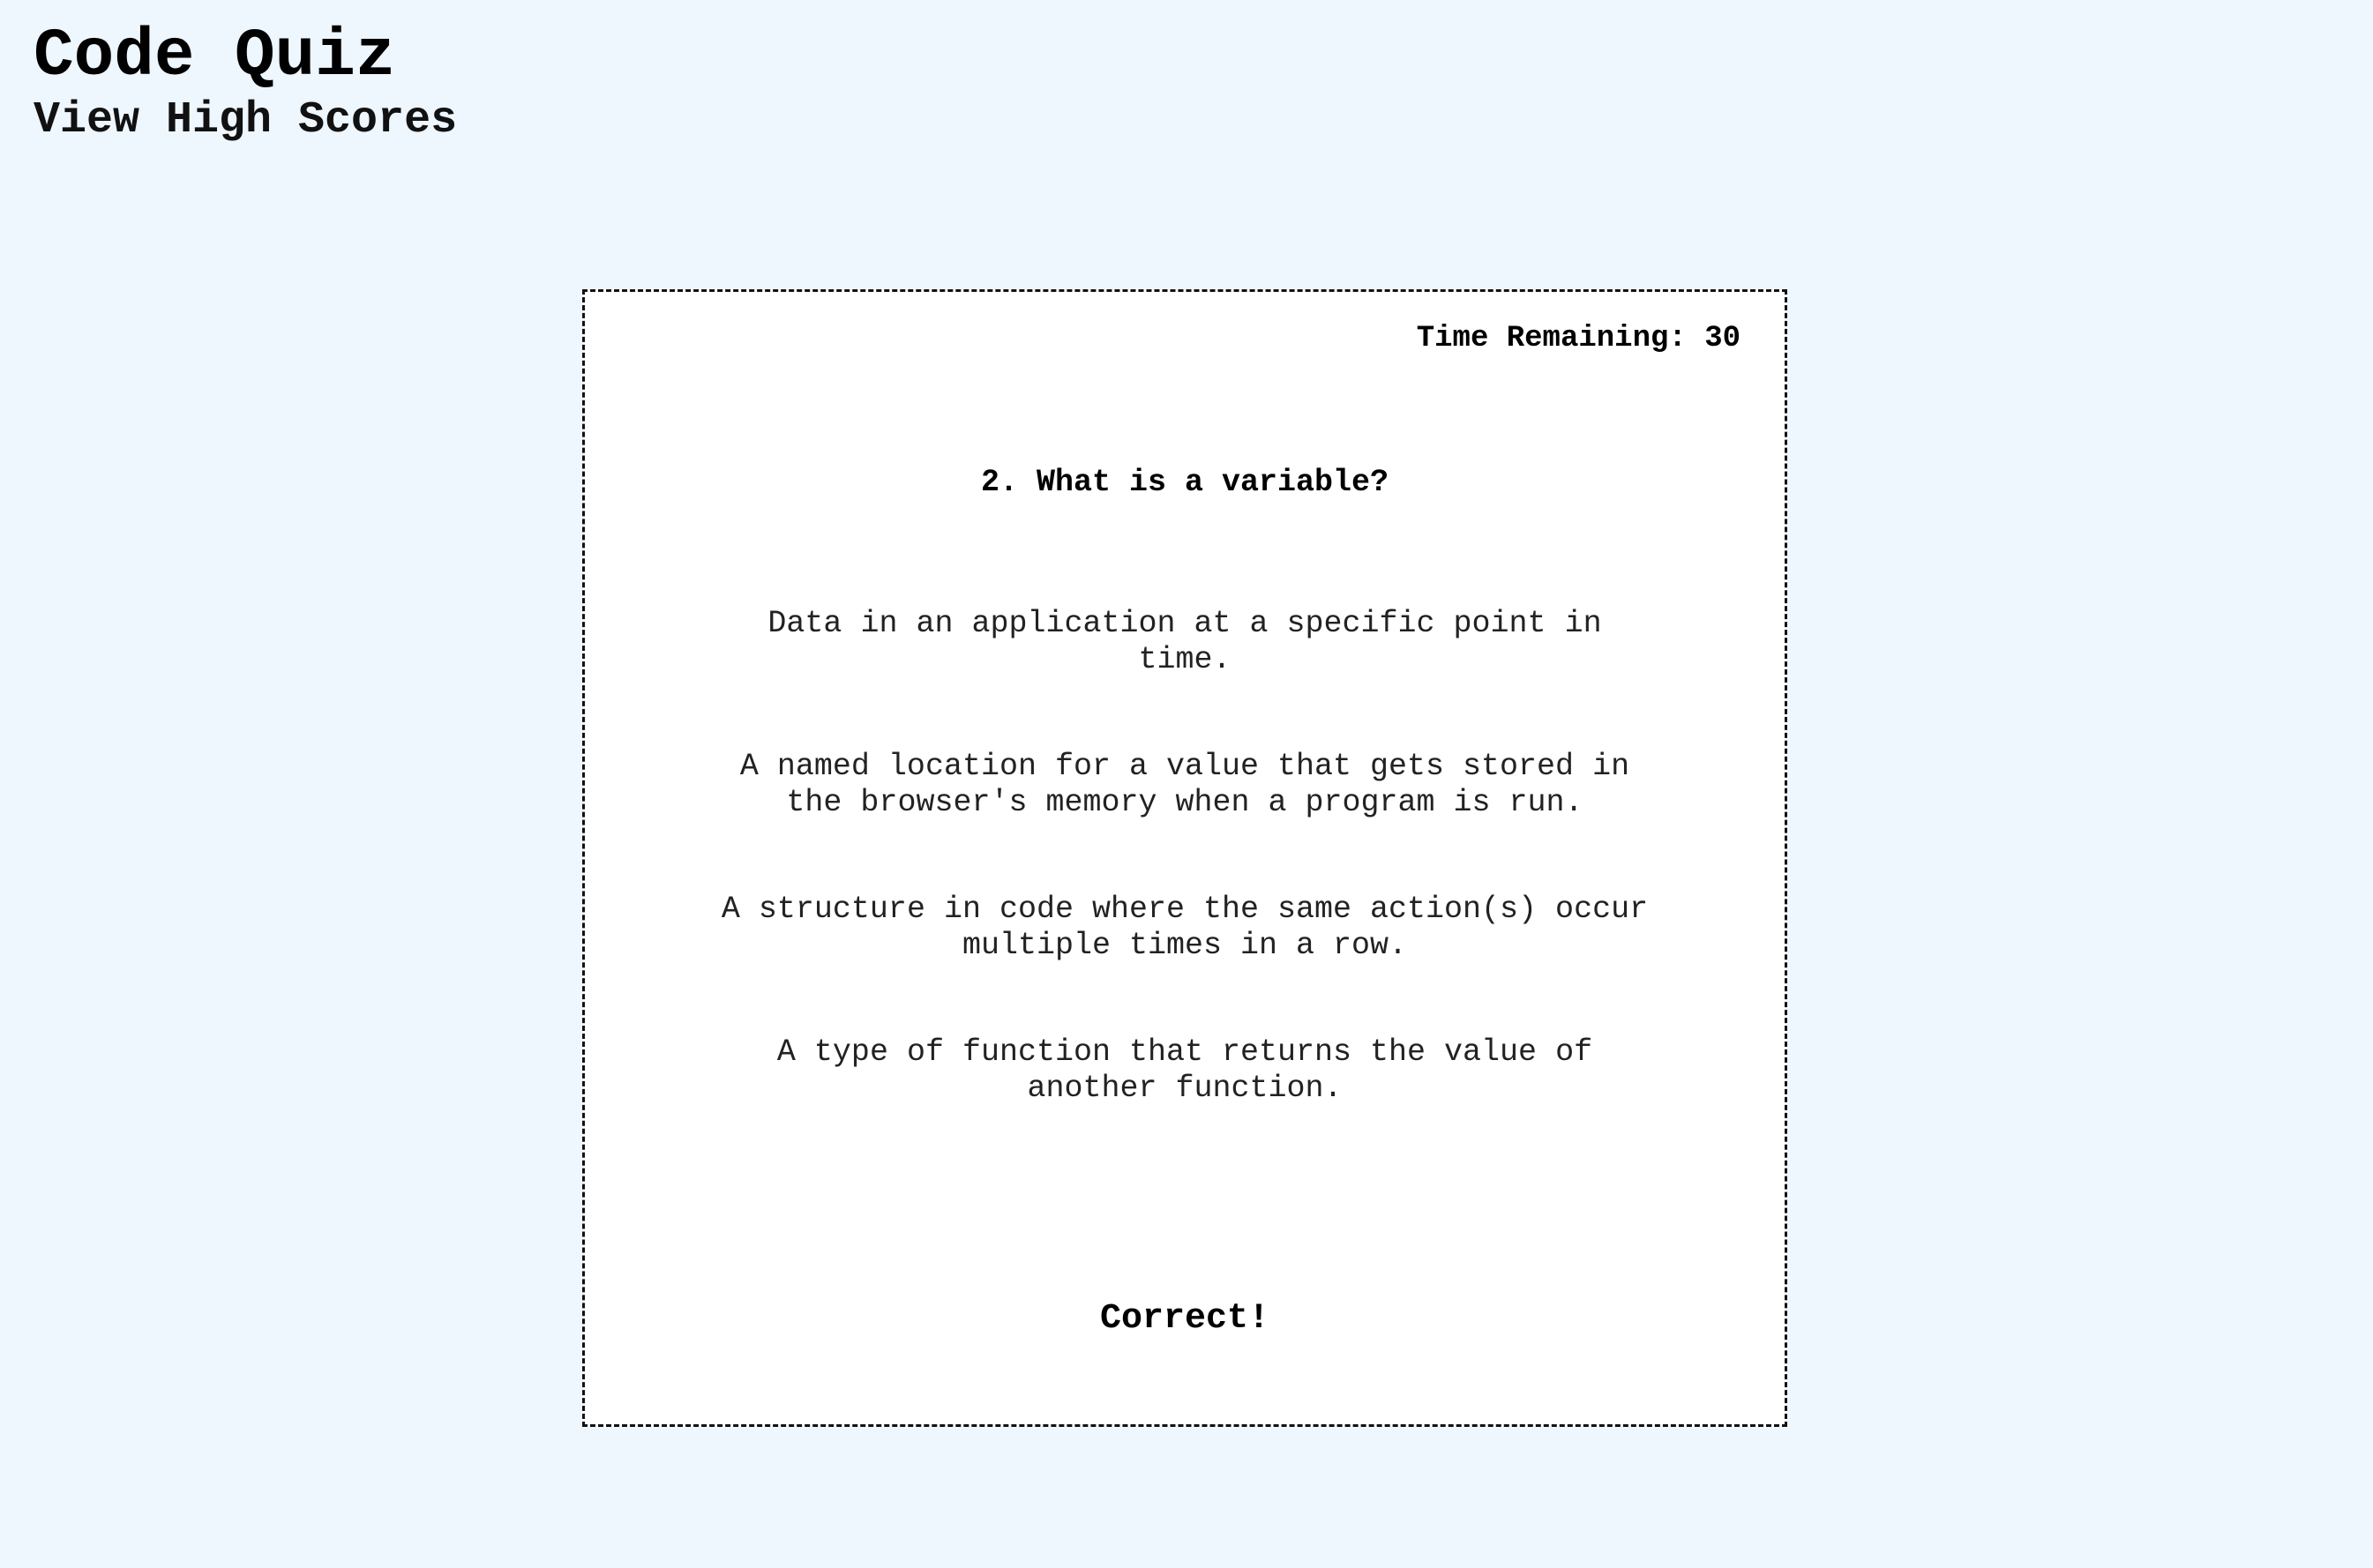  Describe the element at coordinates (1722, 338) in the screenshot. I see `timer-value: 30` at that location.